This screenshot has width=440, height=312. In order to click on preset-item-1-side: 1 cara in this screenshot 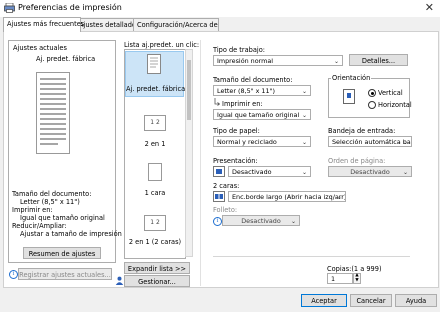, I will do `click(155, 179)`.